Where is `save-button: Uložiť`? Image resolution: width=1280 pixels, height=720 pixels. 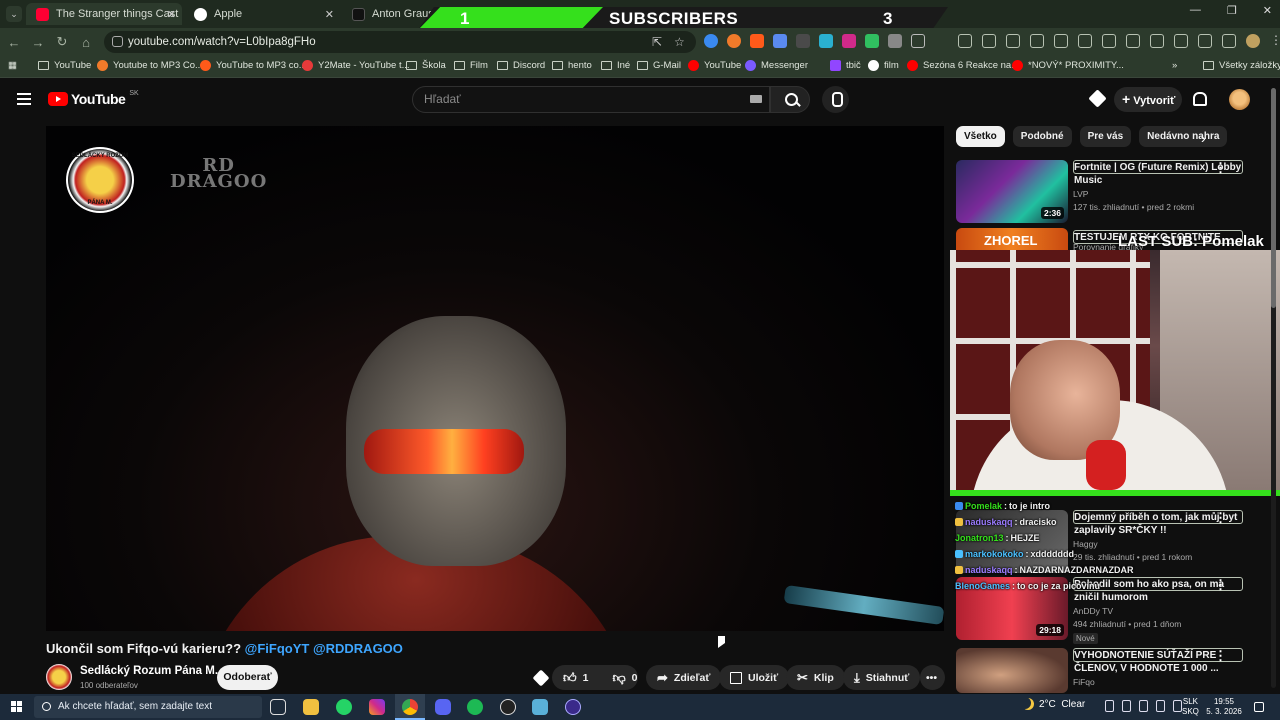
save-button: Uložiť is located at coordinates (754, 677).